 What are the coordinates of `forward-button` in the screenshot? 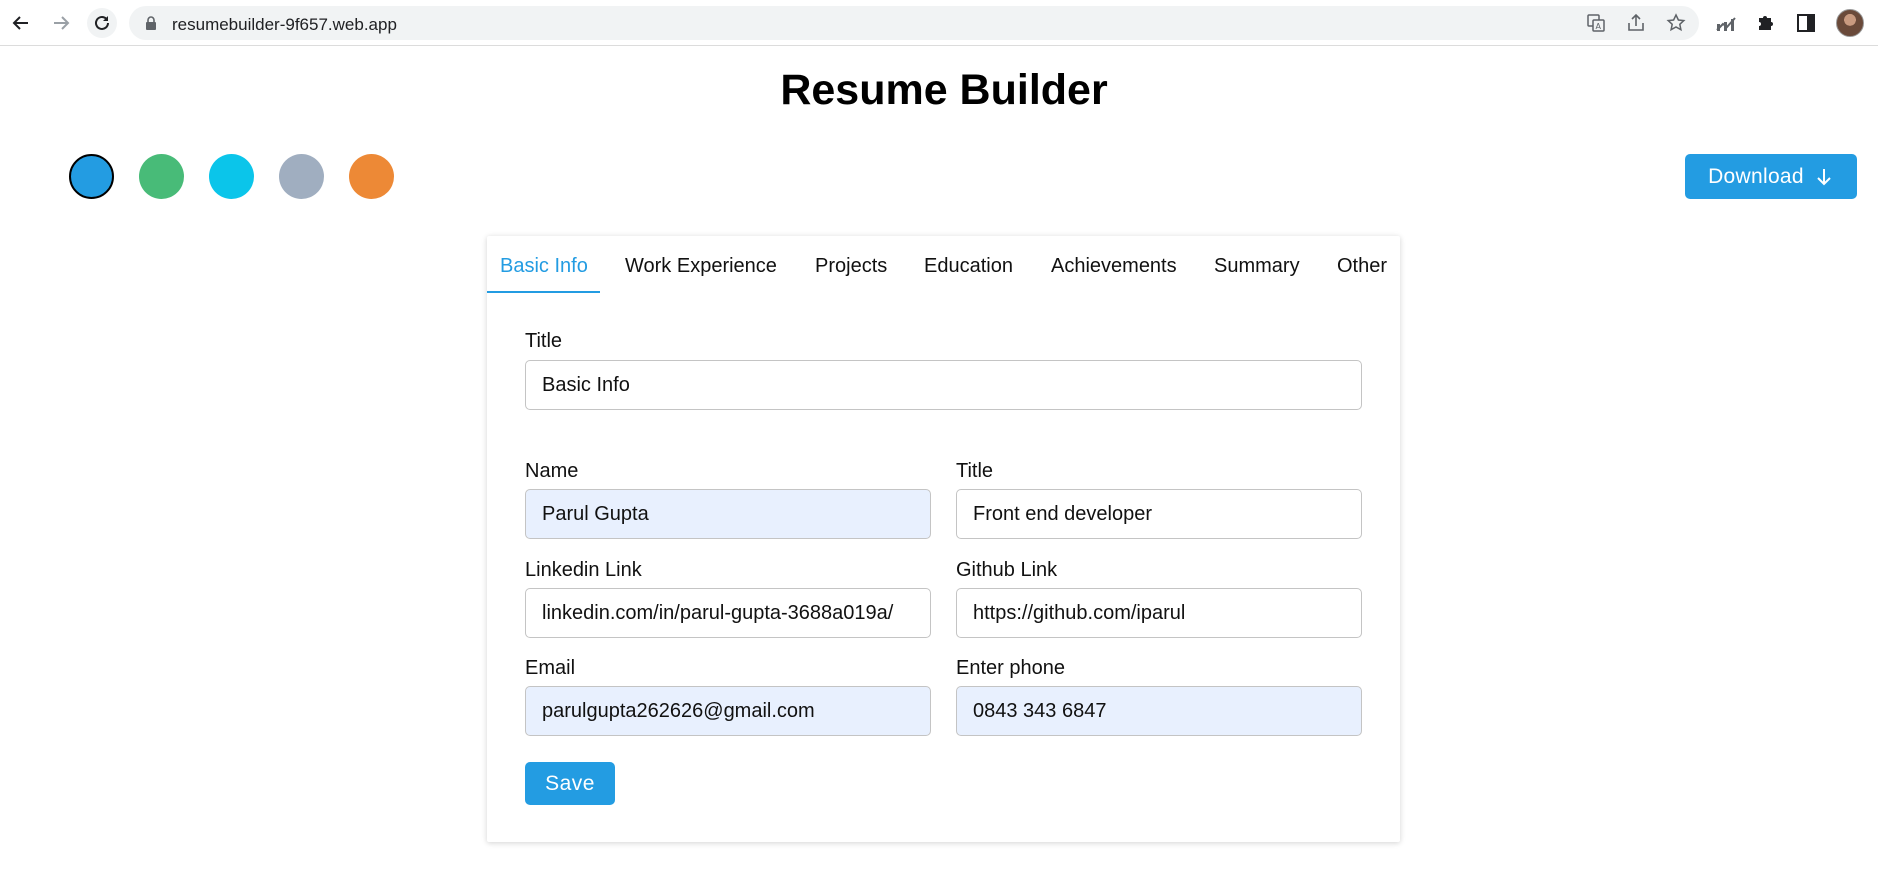 It's located at (61, 23).